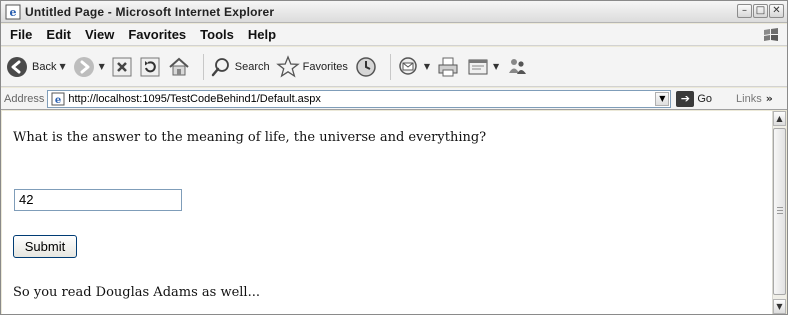 The height and width of the screenshot is (315, 788). Describe the element at coordinates (779, 118) in the screenshot. I see `scroll-up-icon: ▲` at that location.